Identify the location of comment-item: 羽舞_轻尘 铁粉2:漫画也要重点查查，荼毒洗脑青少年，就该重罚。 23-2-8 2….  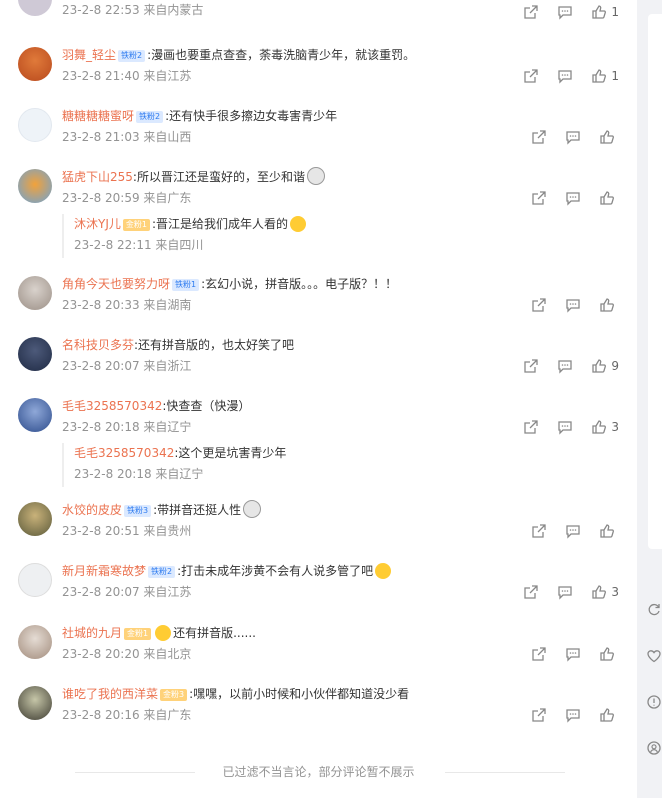
(318, 67).